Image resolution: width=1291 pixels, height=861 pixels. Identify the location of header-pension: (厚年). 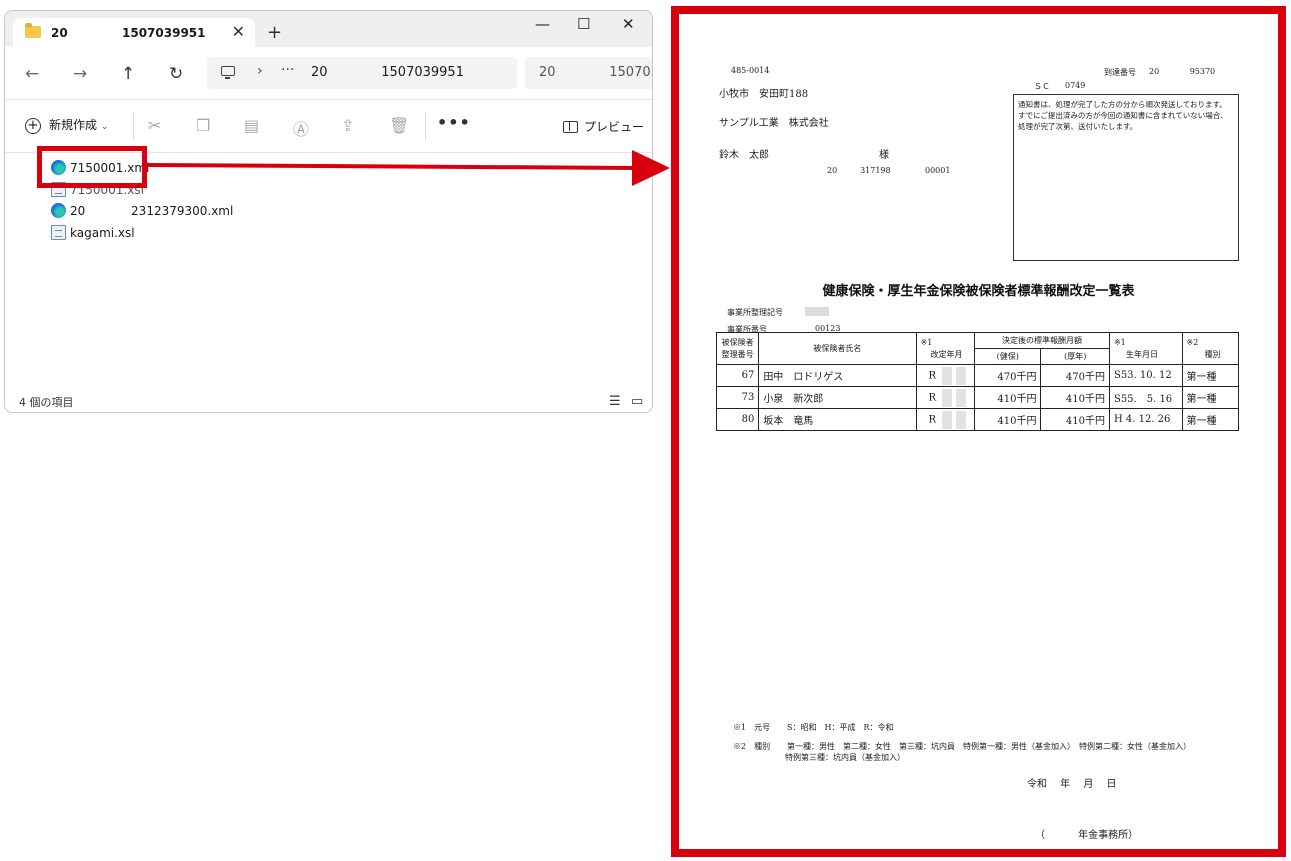
(1075, 356).